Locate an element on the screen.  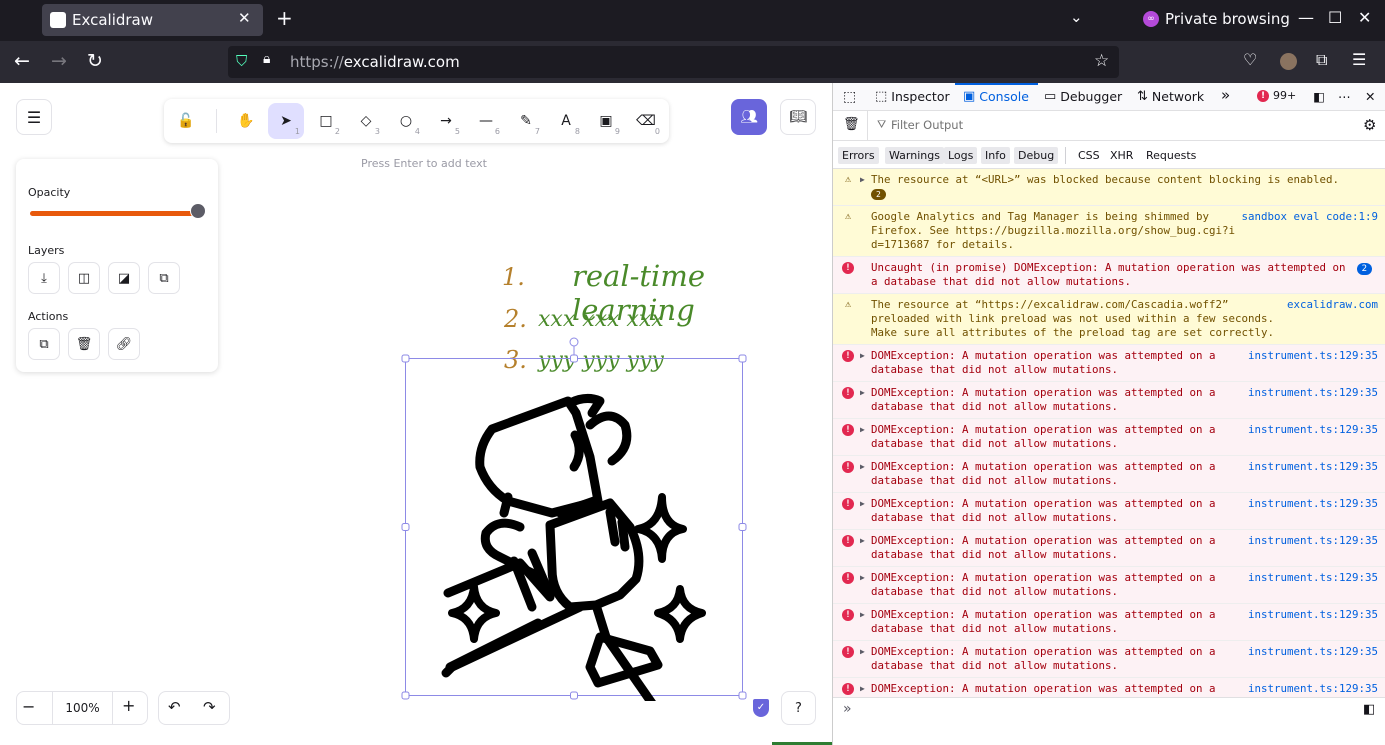
zoom-out-icon: − is located at coordinates (28, 706).